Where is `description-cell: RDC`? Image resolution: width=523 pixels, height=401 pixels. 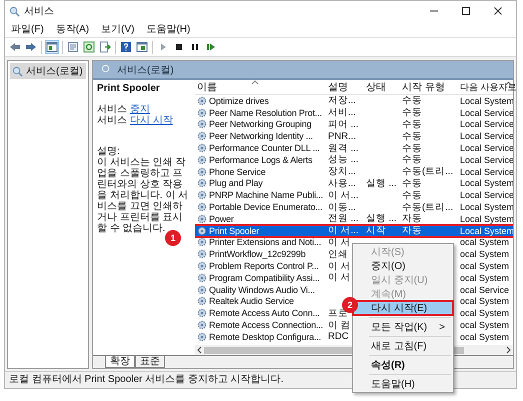 description-cell: RDC is located at coordinates (338, 336).